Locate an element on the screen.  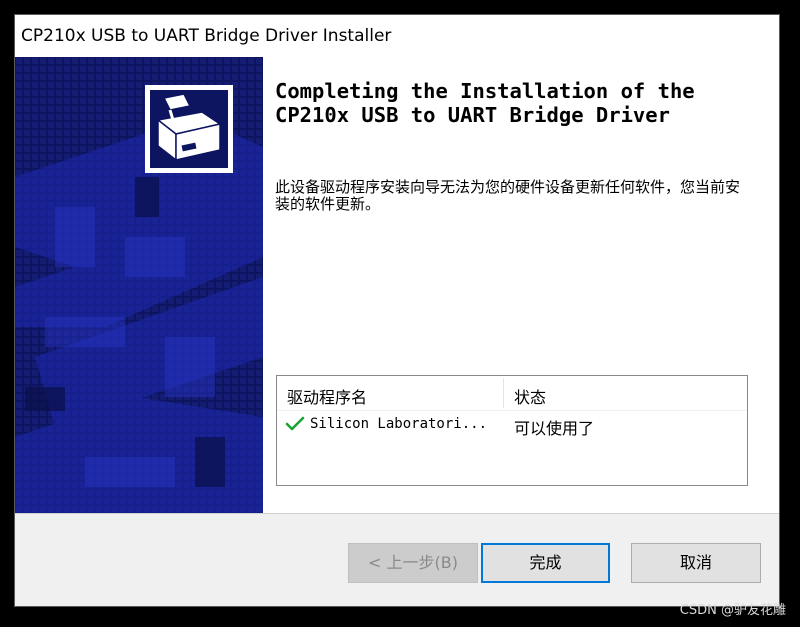
completion-message: 此设备驱动程序安装向导无法为您的硬件设备更新任何软件，您当前安装的软件更新。 is located at coordinates (508, 195).